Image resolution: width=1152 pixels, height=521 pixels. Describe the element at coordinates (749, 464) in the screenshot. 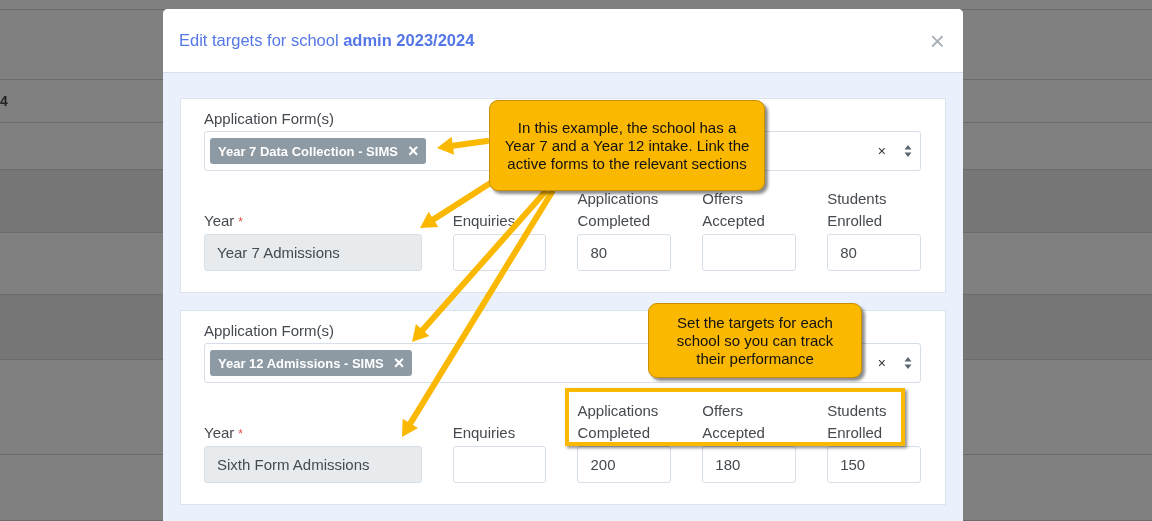

I see `number-field: 180` at that location.